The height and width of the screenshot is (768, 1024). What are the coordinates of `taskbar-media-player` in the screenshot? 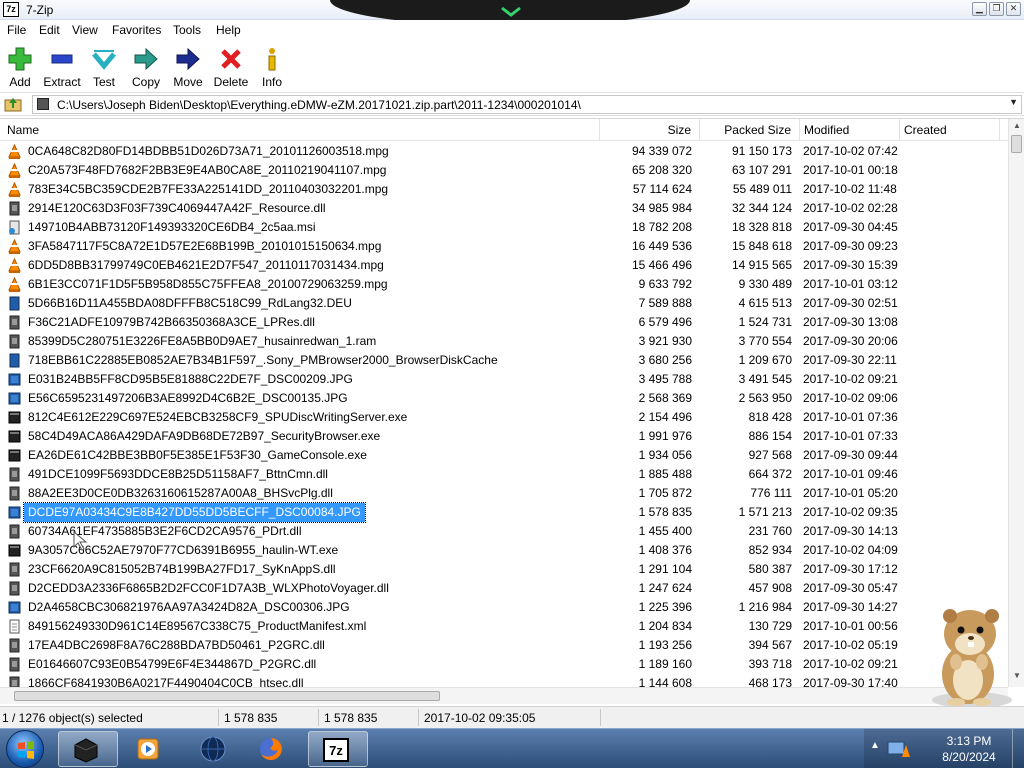 It's located at (88, 749).